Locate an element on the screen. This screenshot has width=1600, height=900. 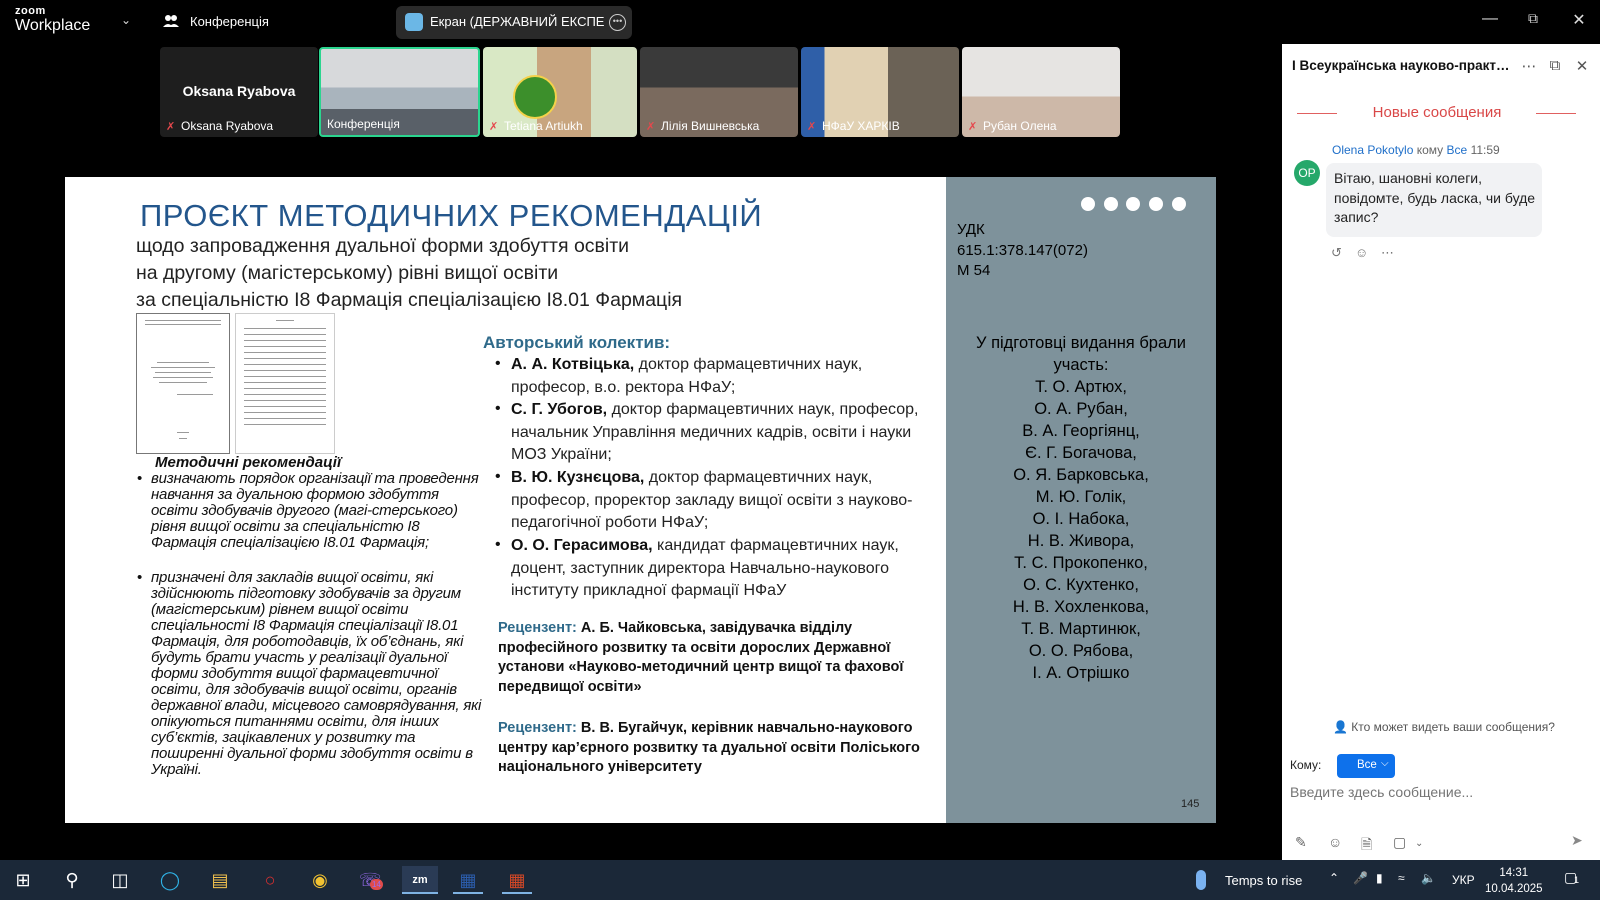
participant-big-name: Oksana Ryabova is located at coordinates (239, 91).